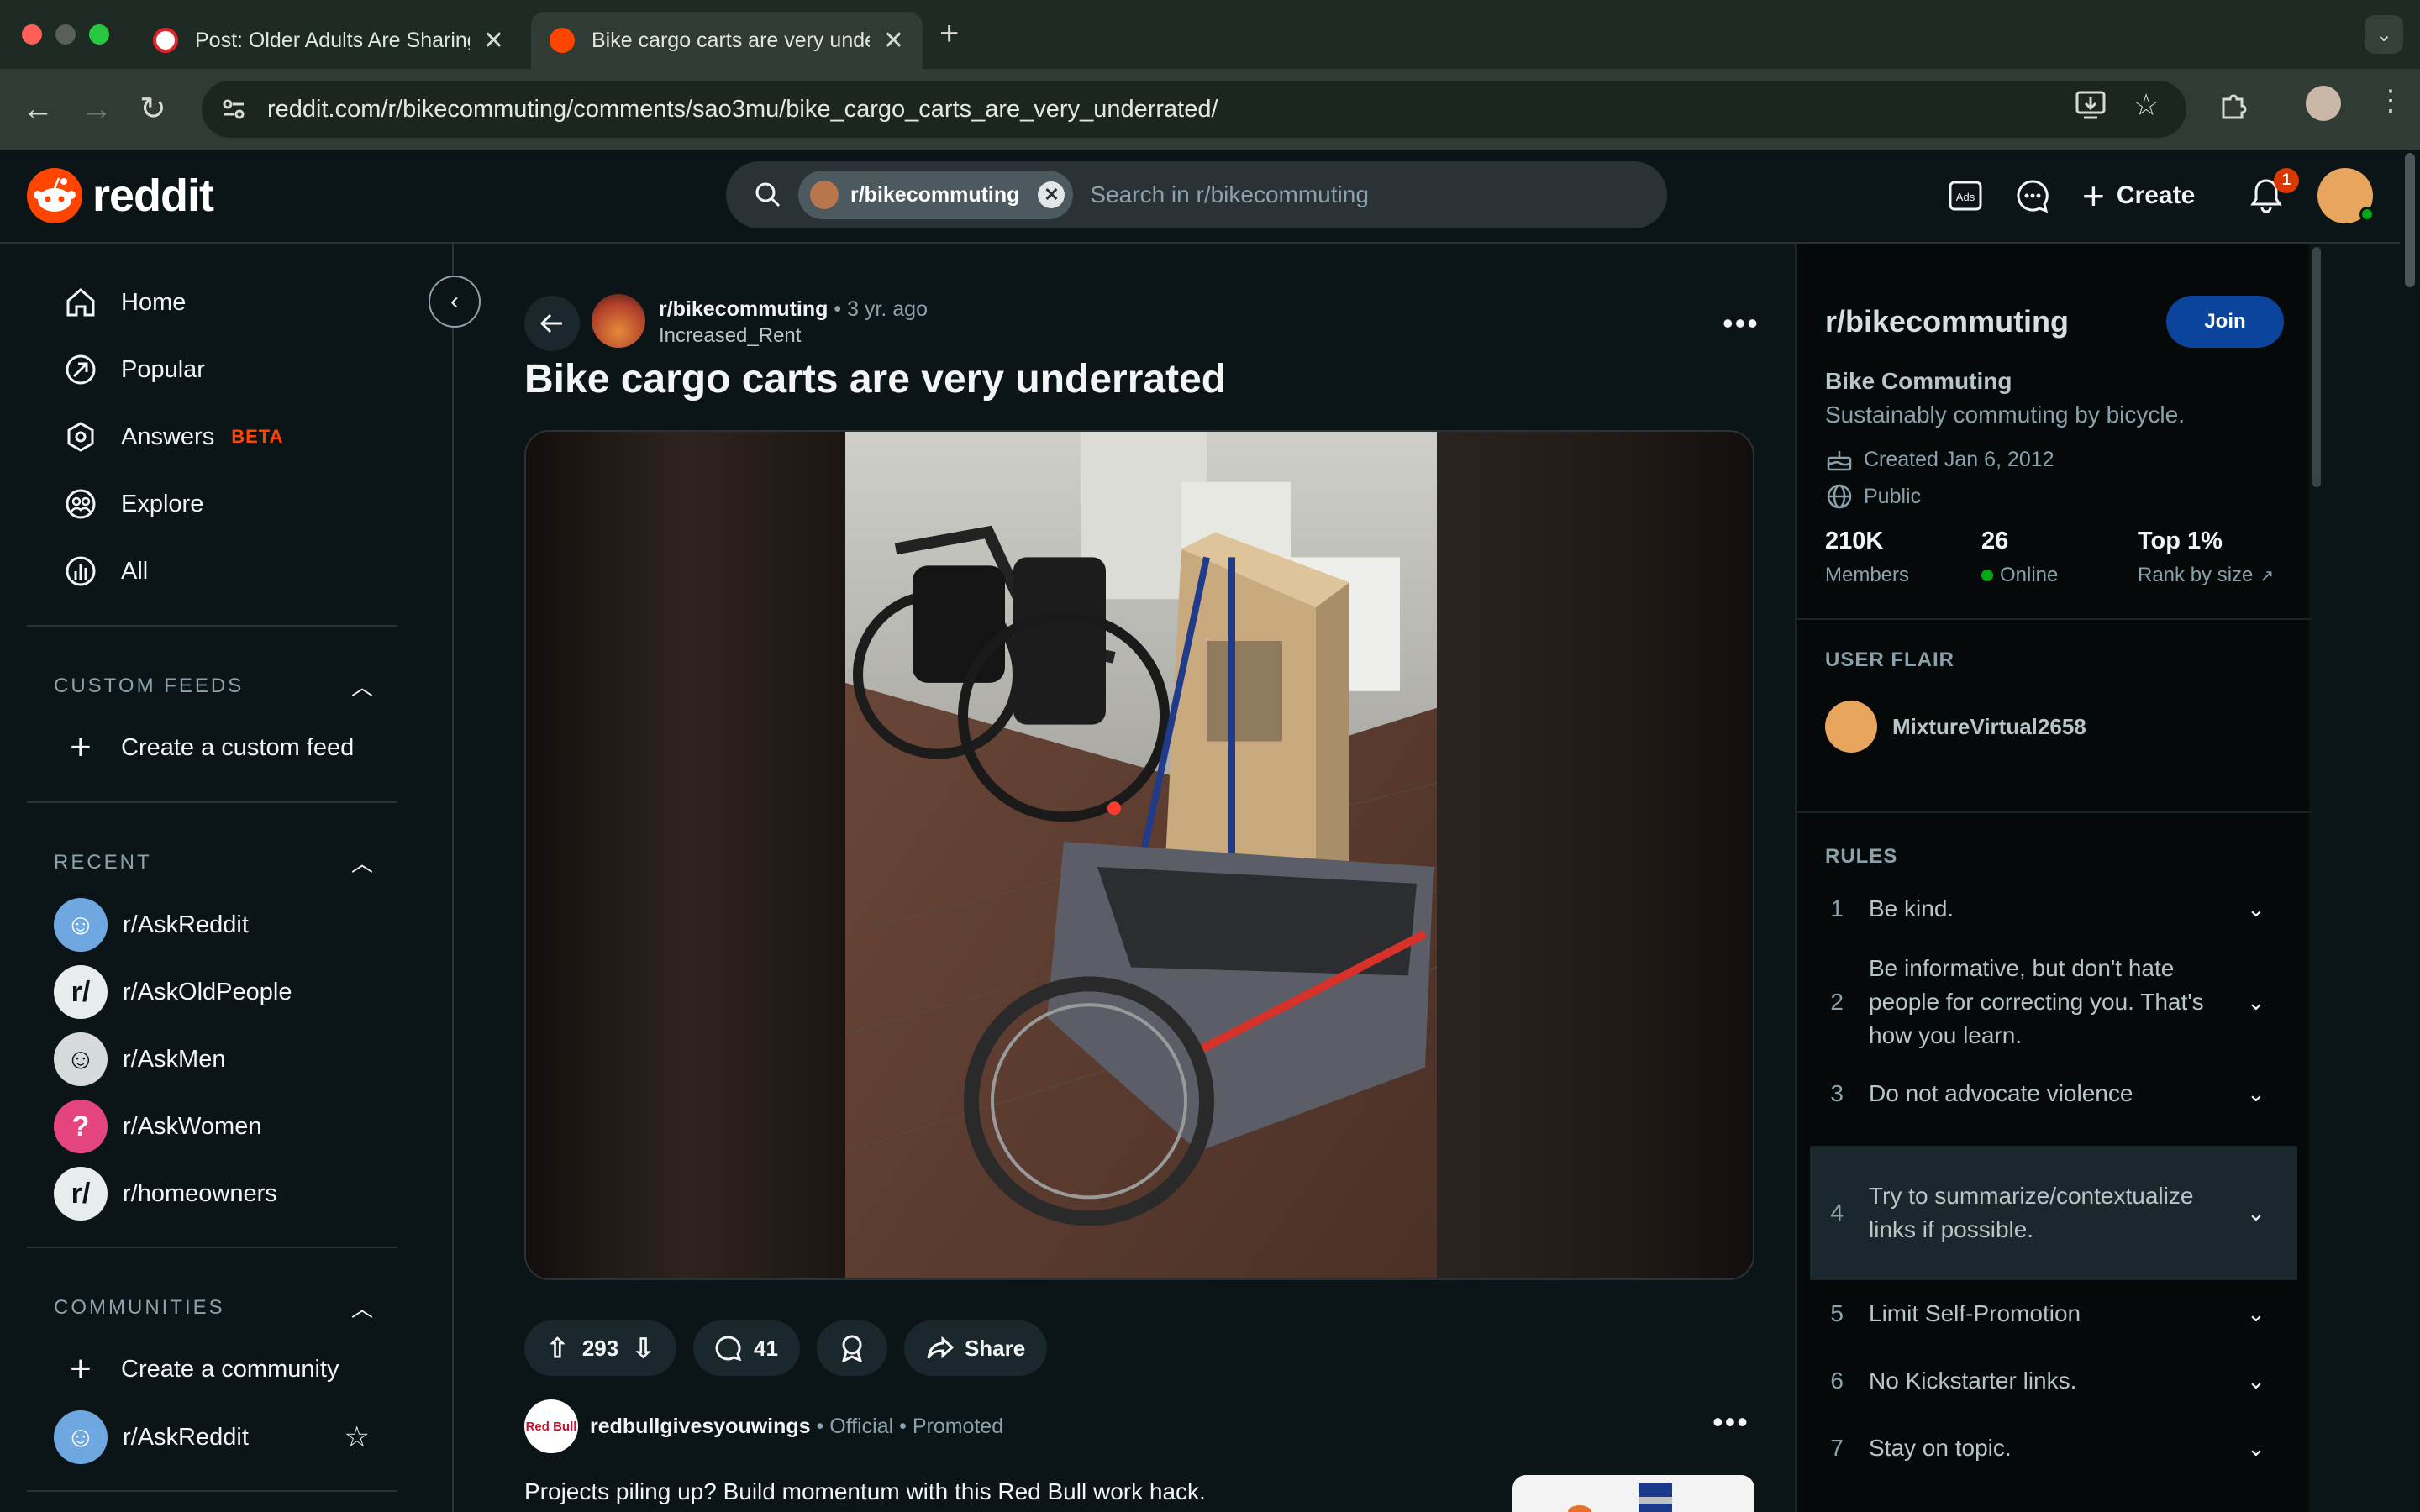 This screenshot has height=1512, width=2420. Describe the element at coordinates (212, 1369) in the screenshot. I see `create-community: + Create a community` at that location.